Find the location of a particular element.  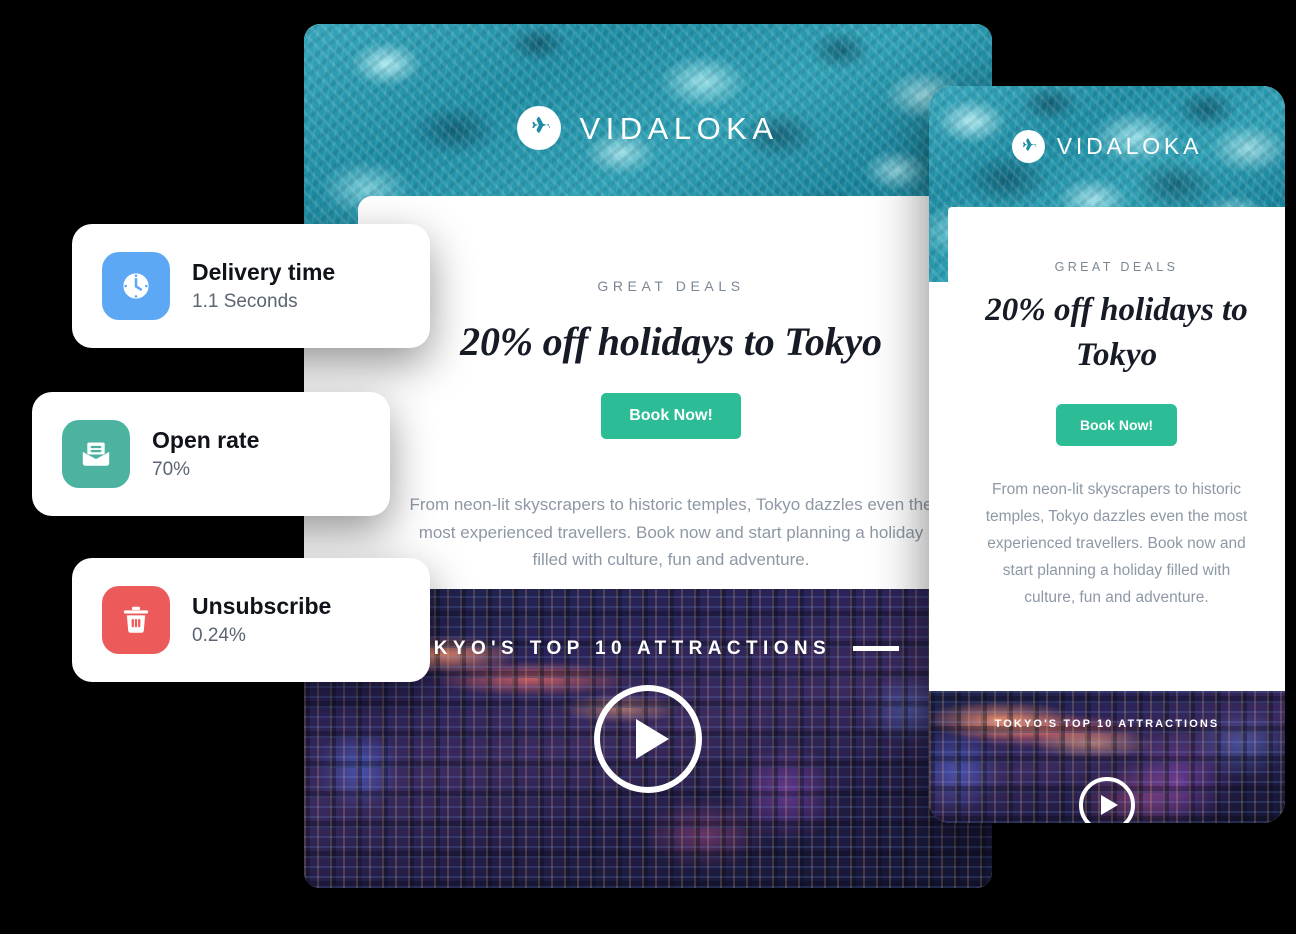

stat-card-delivery-time: Delivery time 1.1 Seconds is located at coordinates (251, 286).